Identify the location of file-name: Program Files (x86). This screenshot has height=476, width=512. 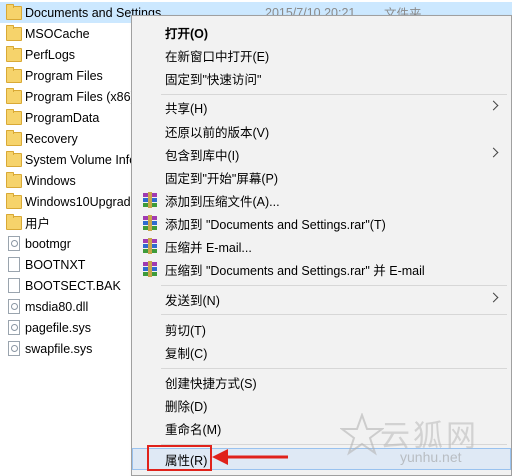
(80, 96).